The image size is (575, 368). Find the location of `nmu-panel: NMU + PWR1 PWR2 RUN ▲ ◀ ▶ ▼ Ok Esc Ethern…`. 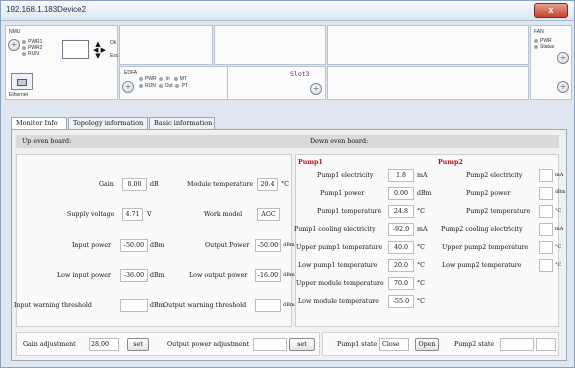

nmu-panel: NMU + PWR1 PWR2 RUN ▲ ◀ ▶ ▼ Ok Esc Ethern… is located at coordinates (61, 62).